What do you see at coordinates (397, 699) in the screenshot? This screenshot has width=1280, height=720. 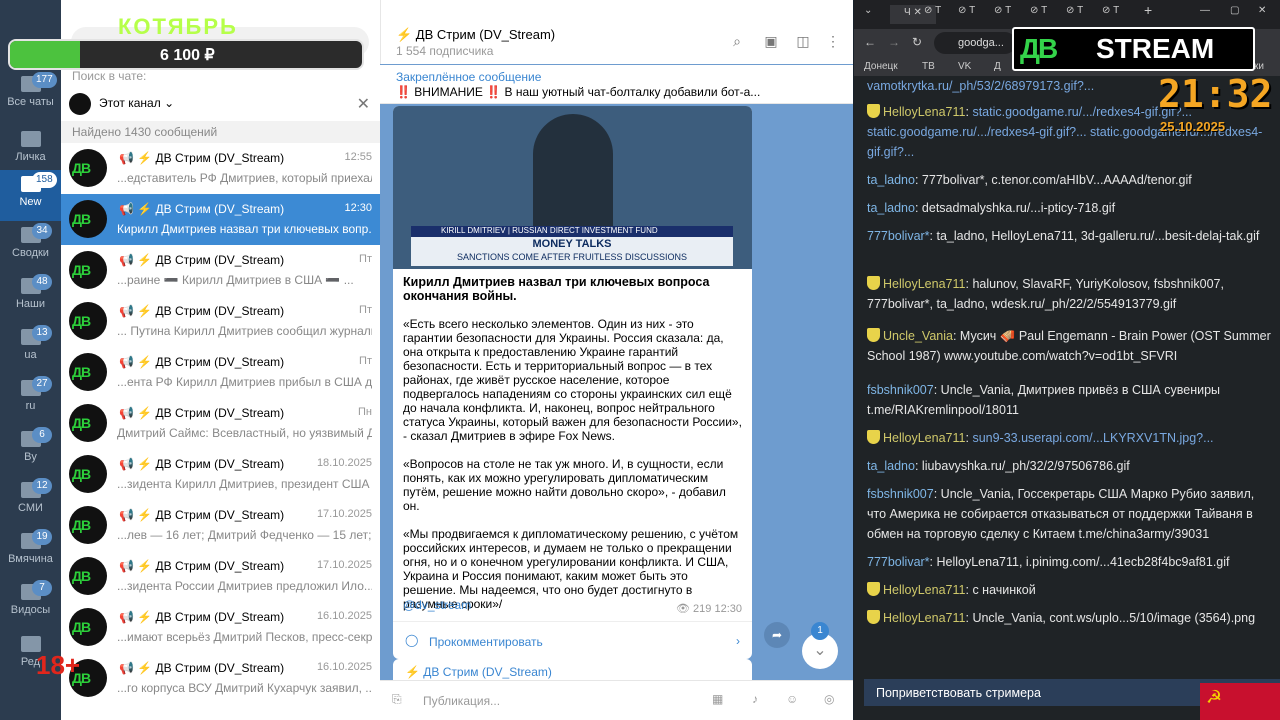 I see `attach-icon: ⎘` at bounding box center [397, 699].